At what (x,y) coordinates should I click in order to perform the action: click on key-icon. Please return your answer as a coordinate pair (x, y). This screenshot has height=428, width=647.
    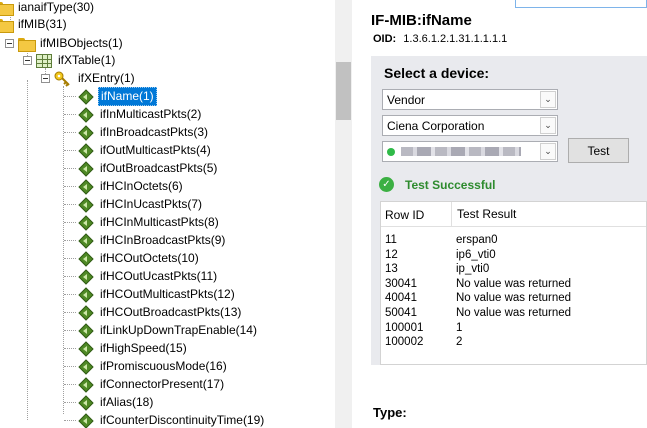
    Looking at the image, I should click on (62, 79).